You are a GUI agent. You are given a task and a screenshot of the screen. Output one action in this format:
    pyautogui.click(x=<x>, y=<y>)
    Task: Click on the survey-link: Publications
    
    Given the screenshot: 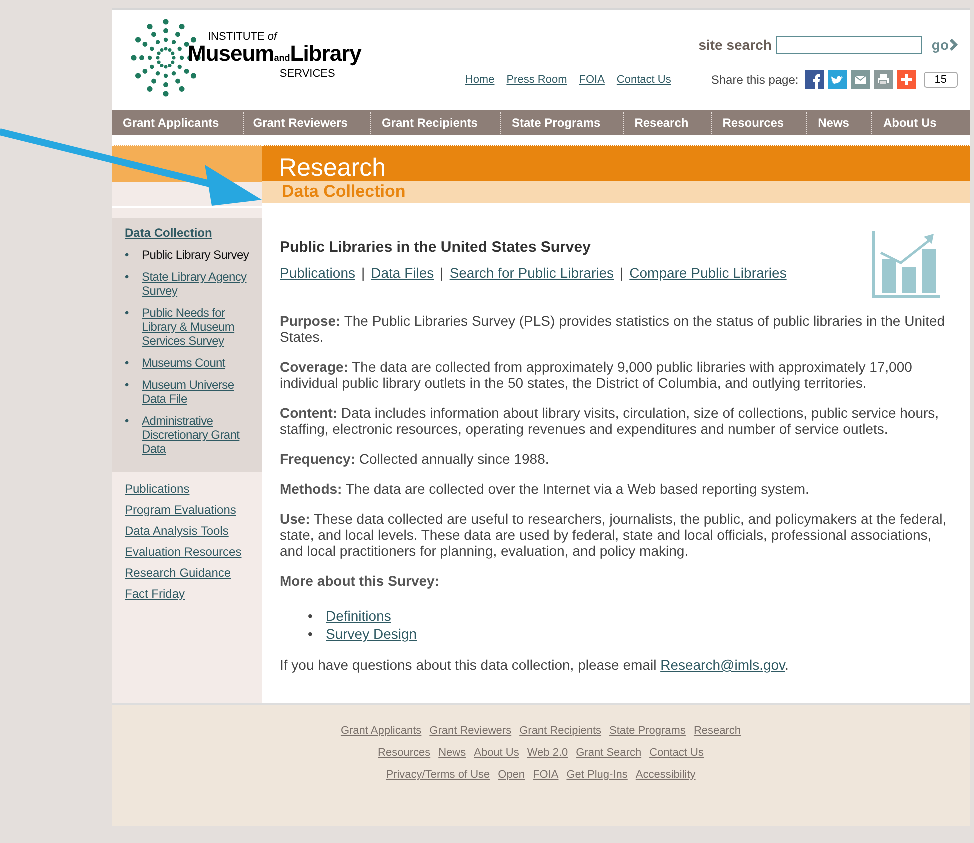 What is the action you would take?
    pyautogui.click(x=318, y=273)
    